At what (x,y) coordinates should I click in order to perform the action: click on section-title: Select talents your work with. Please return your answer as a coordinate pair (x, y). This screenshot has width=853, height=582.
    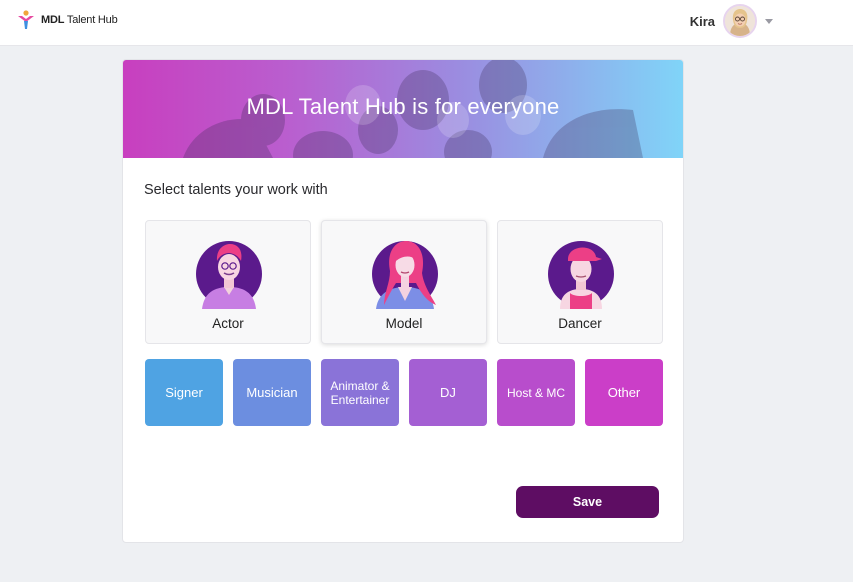
    Looking at the image, I should click on (236, 190).